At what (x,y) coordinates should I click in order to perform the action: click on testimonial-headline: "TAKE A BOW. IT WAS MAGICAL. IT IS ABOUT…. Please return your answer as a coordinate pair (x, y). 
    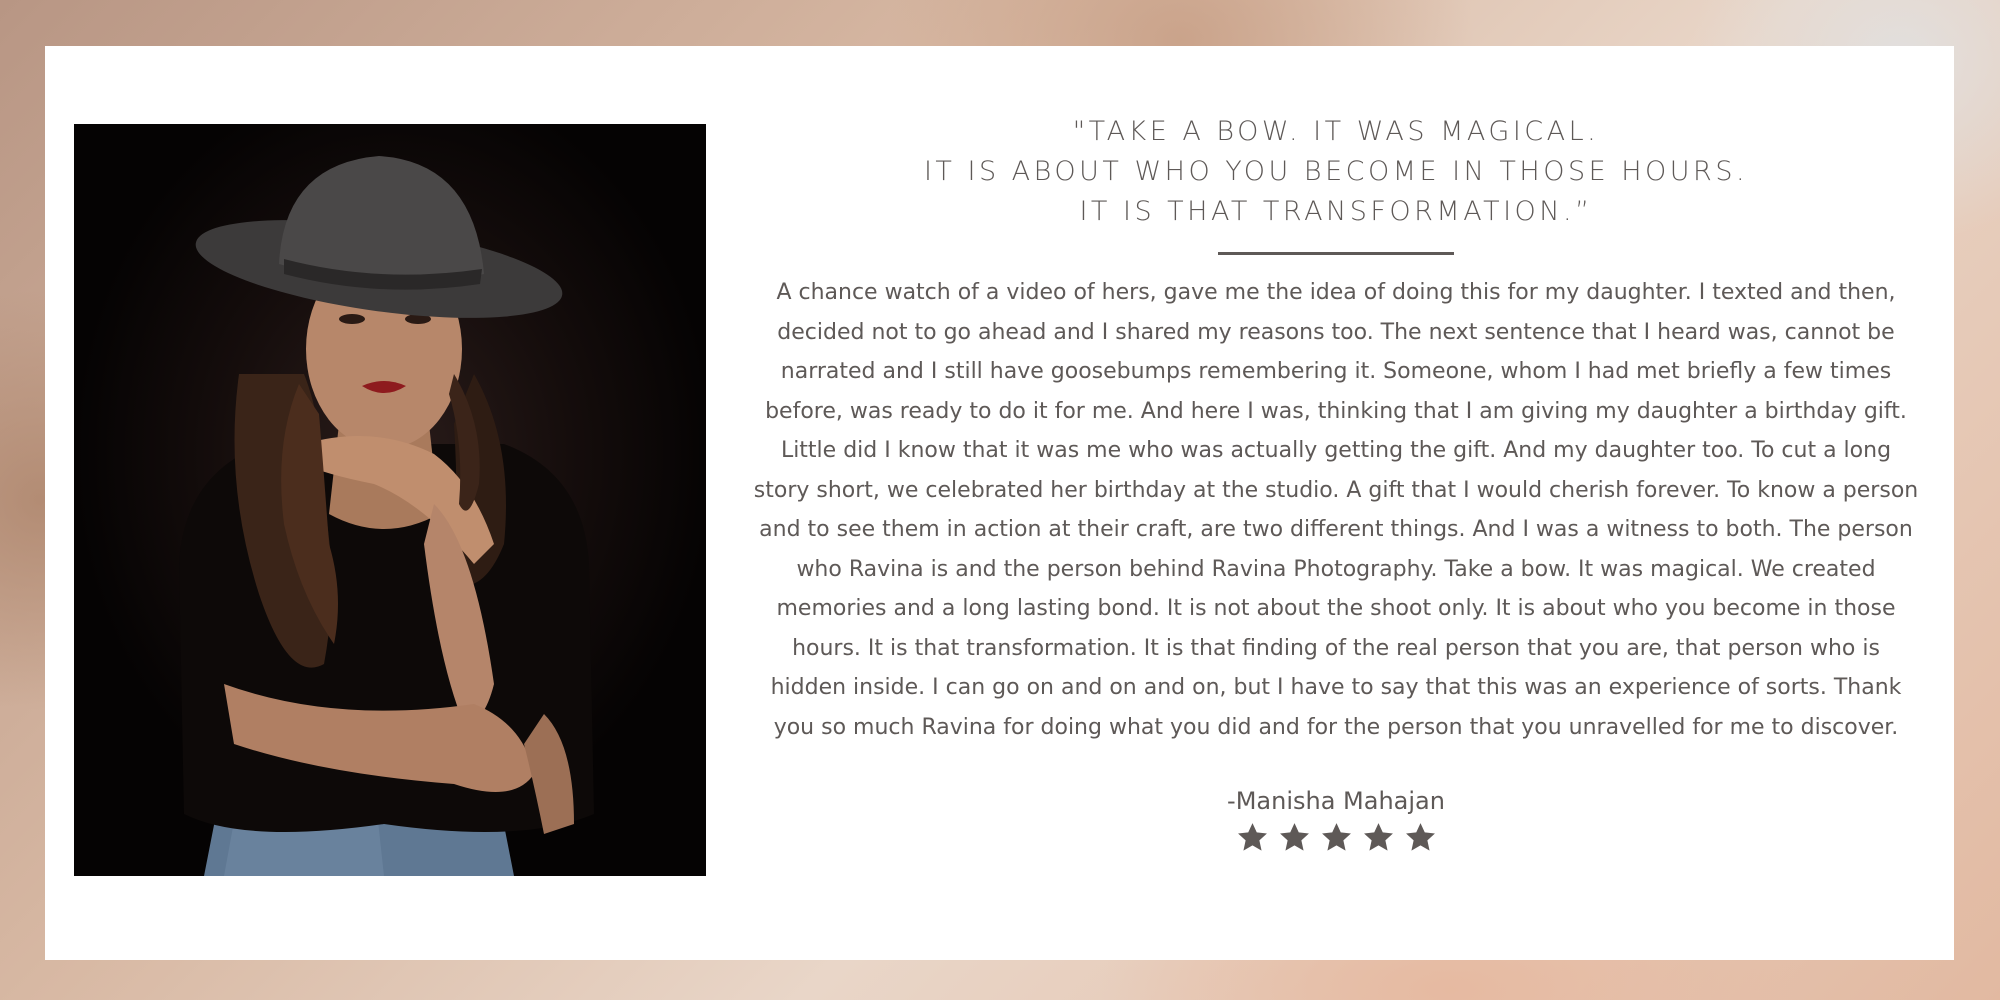
    Looking at the image, I should click on (1336, 172).